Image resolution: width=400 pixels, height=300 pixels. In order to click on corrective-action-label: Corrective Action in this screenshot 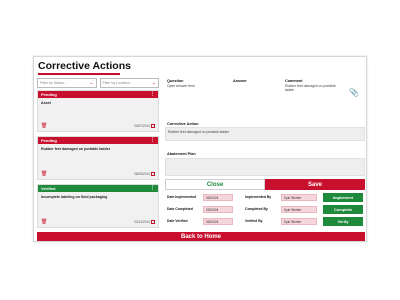, I will do `click(183, 124)`.